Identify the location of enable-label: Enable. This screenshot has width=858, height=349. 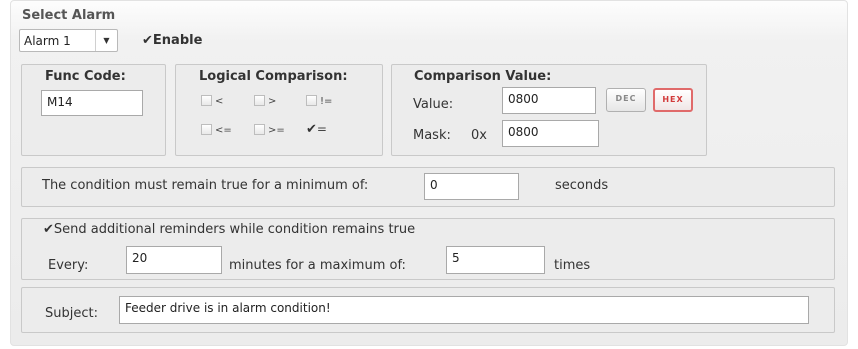
(177, 40).